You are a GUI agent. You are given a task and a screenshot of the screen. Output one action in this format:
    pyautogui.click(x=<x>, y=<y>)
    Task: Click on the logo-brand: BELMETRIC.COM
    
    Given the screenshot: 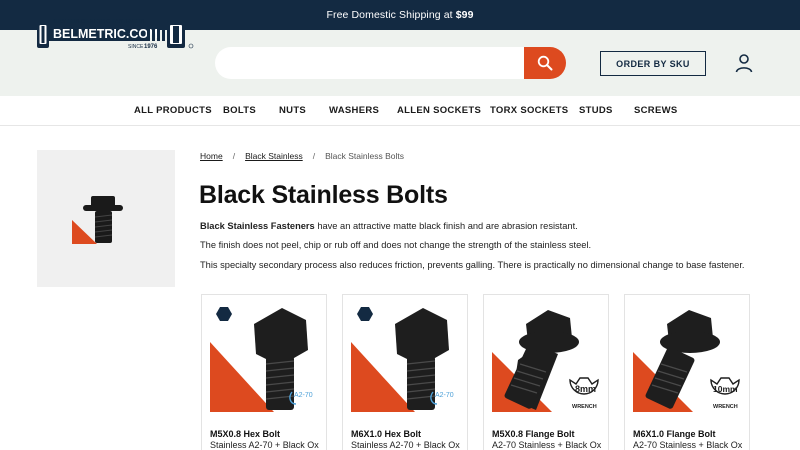 What is the action you would take?
    pyautogui.click(x=106, y=34)
    